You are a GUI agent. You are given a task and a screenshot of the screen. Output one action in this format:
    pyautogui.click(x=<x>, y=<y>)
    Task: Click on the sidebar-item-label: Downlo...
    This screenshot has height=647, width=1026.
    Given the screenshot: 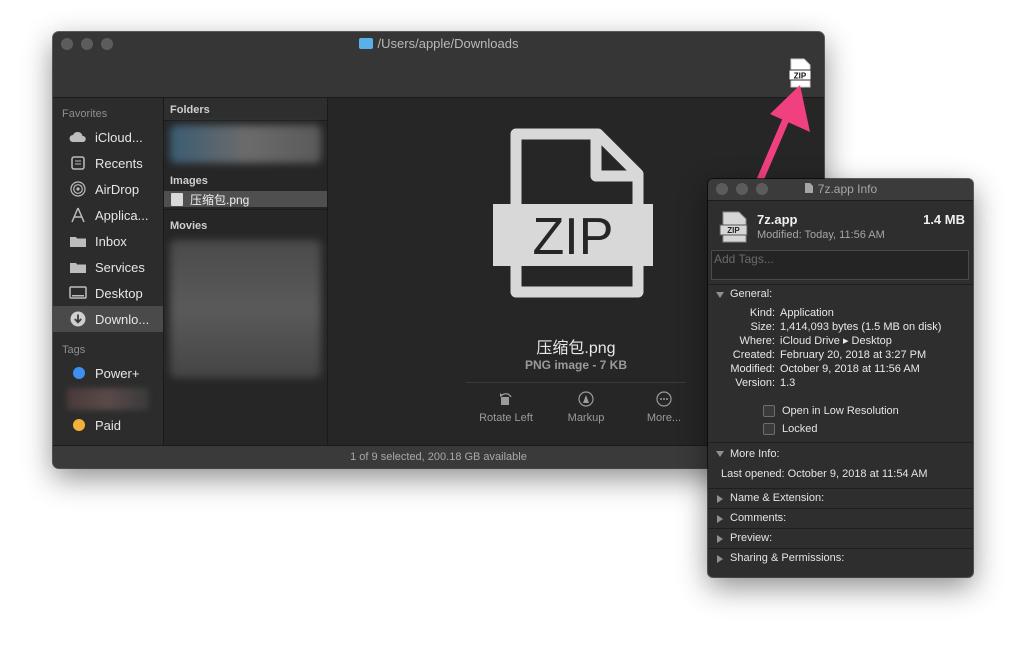 What is the action you would take?
    pyautogui.click(x=122, y=319)
    